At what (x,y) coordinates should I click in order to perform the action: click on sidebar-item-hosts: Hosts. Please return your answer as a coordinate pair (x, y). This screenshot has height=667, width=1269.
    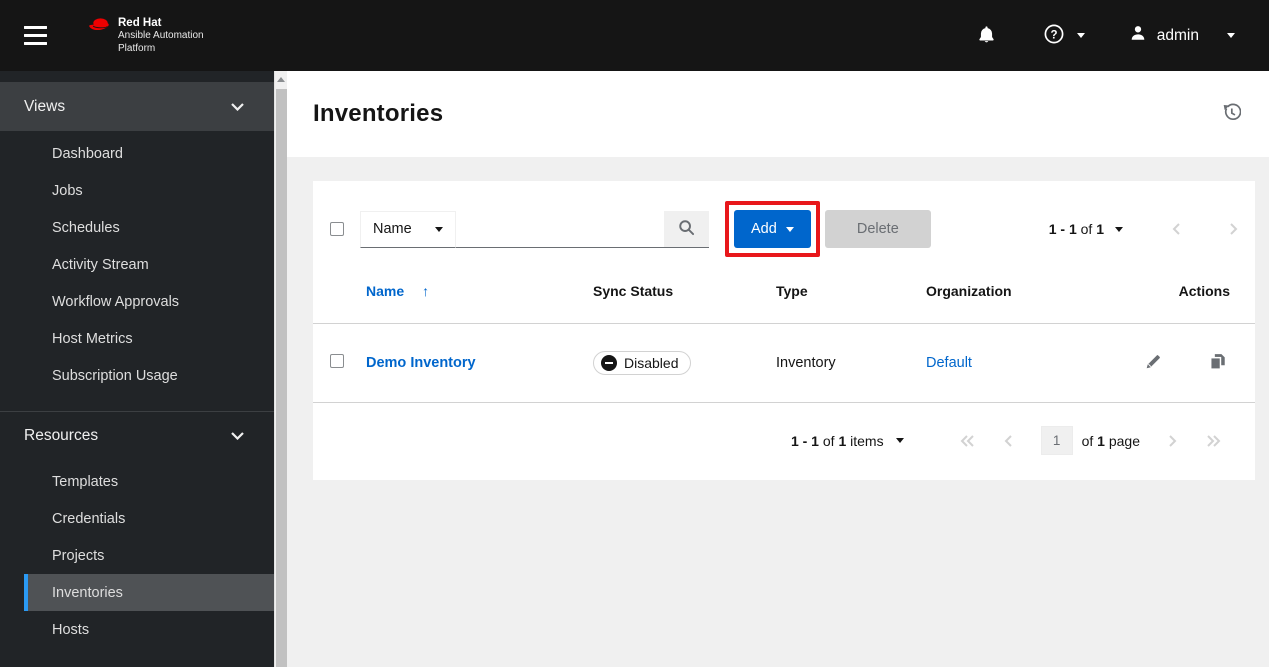
    Looking at the image, I should click on (149, 629).